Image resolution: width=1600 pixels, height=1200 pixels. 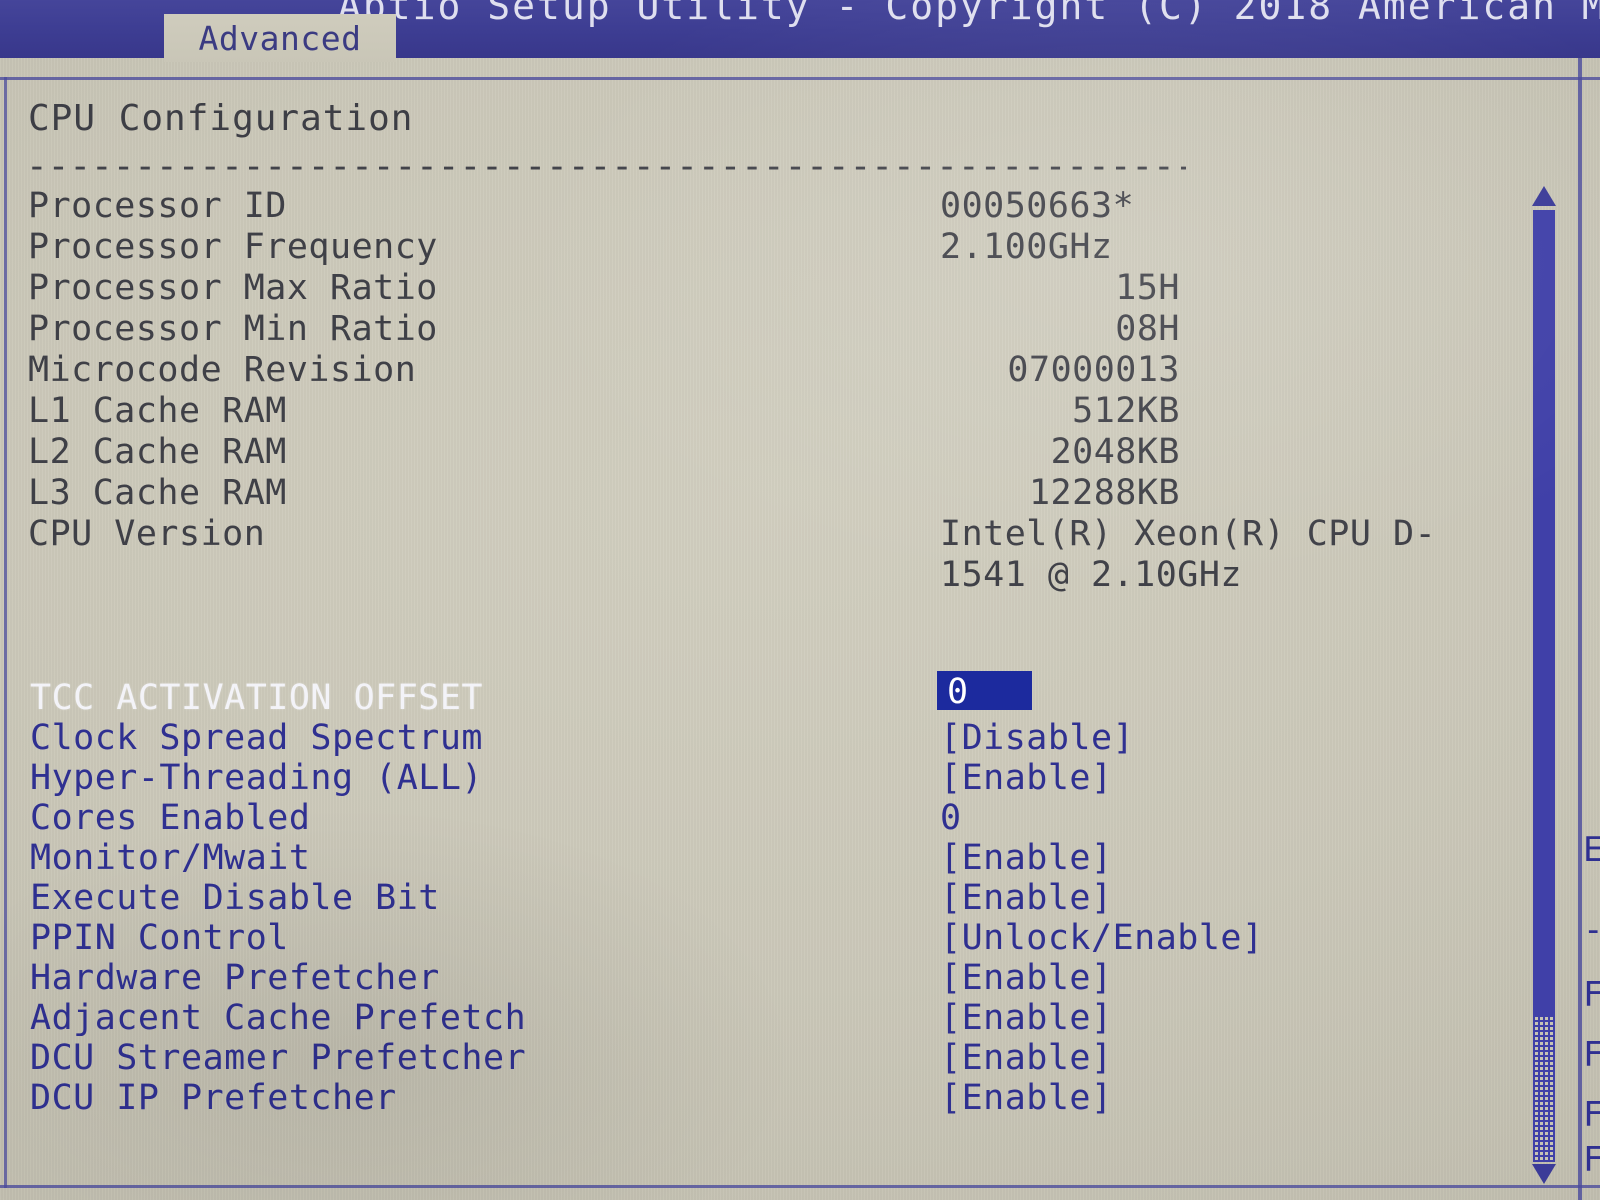 I want to click on setting-row-label: DCU IP Prefetcher, so click(x=213, y=1098).